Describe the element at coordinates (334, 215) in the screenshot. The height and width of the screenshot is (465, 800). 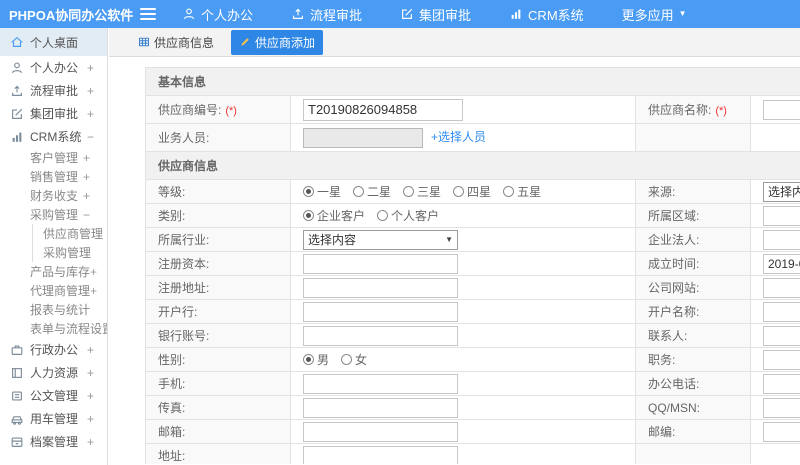
I see `radio-category-company: 企业客户` at that location.